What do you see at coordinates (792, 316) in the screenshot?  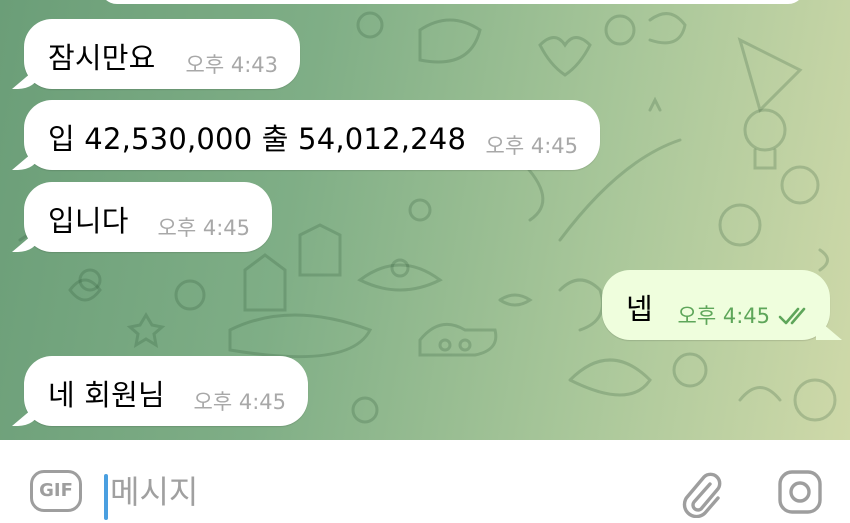 I see `double-check-icon` at bounding box center [792, 316].